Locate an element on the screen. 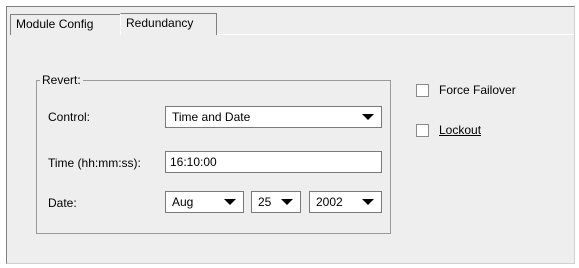 Image resolution: width=579 pixels, height=268 pixels. revert-legend: Revert: is located at coordinates (61, 80).